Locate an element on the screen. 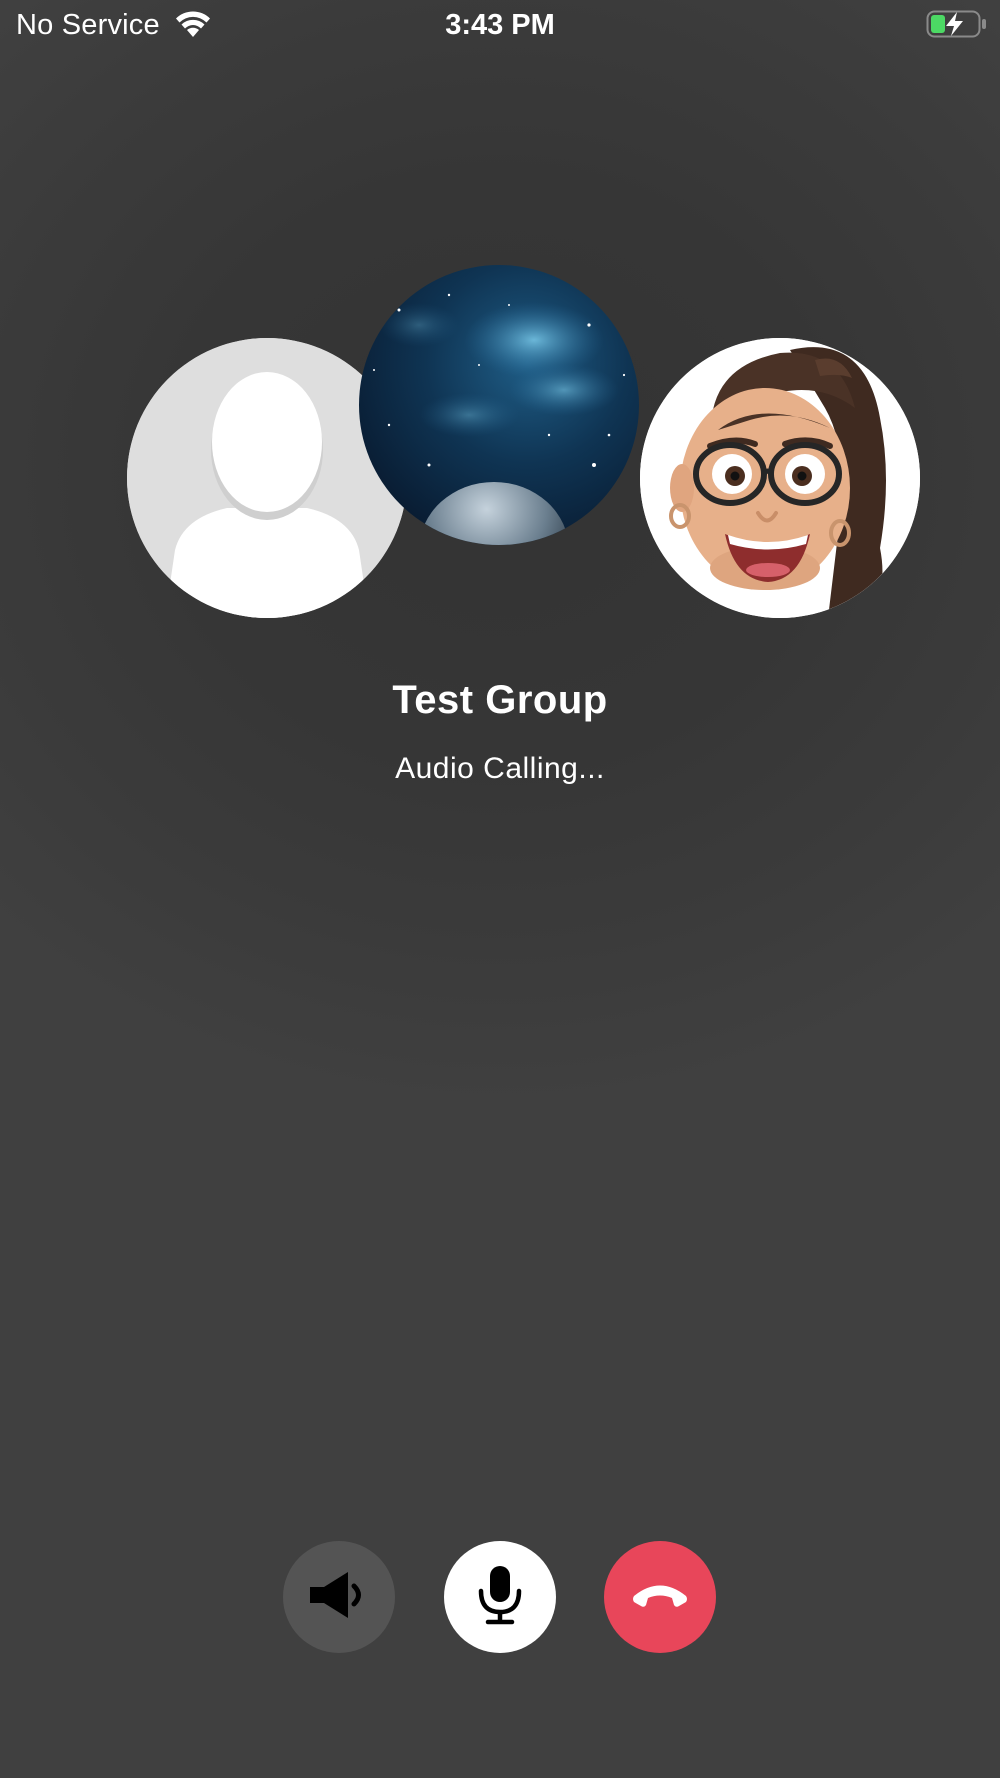 This screenshot has height=1778, width=1000. memoji-avatar is located at coordinates (780, 478).